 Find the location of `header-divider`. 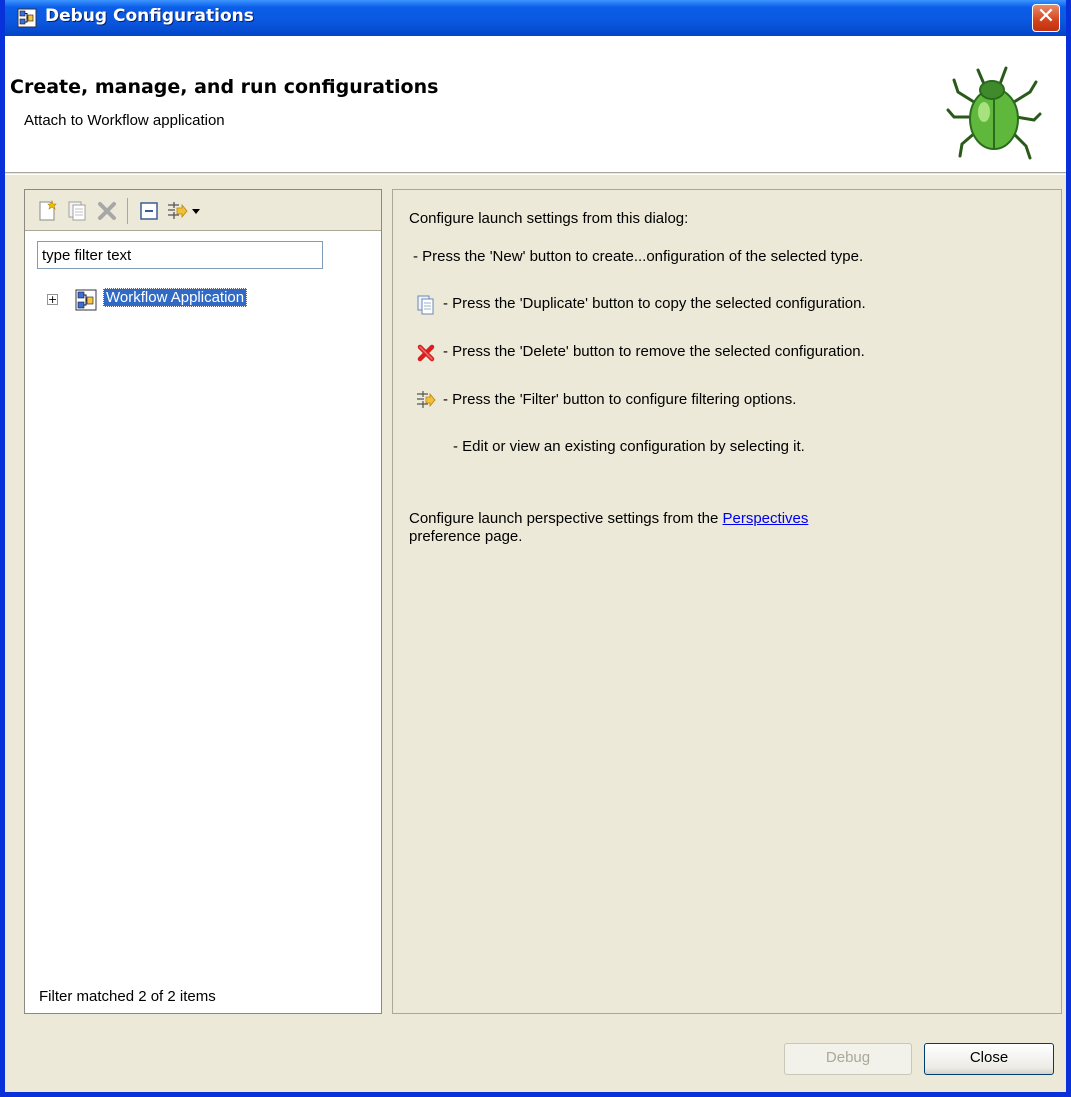

header-divider is located at coordinates (535, 174).